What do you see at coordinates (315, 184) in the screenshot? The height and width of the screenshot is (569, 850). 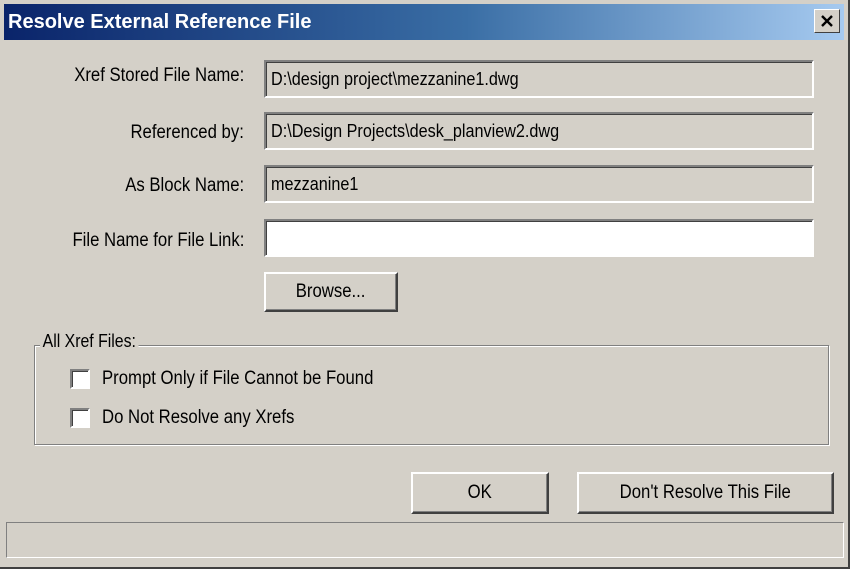 I see `block-name-value: mezzanine1` at bounding box center [315, 184].